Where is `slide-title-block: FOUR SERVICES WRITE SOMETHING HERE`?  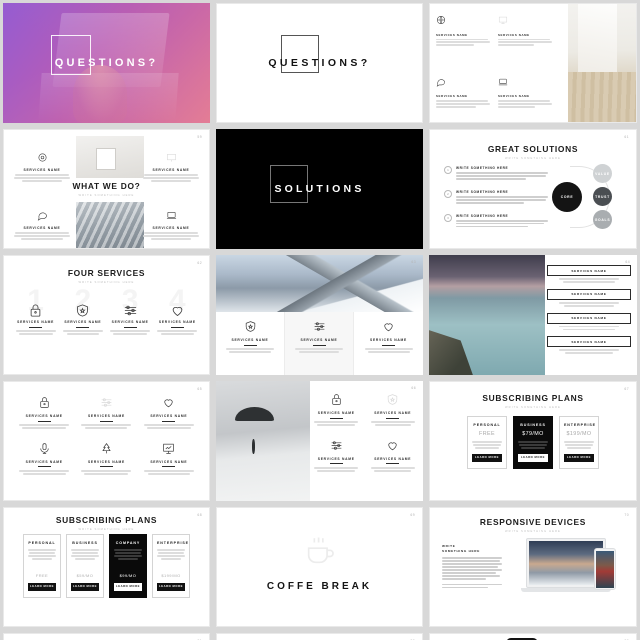
slide-title-block: FOUR SERVICES WRITE SOMETHING HERE is located at coordinates (106, 276).